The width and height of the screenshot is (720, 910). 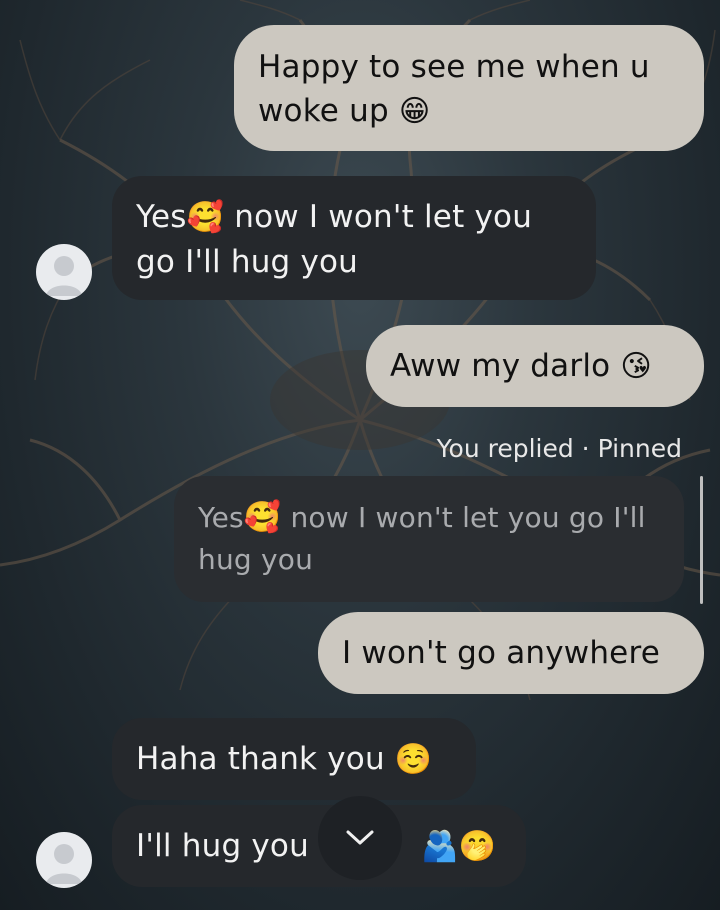 I want to click on message-incoming: Haha thank you ☺️, so click(x=294, y=759).